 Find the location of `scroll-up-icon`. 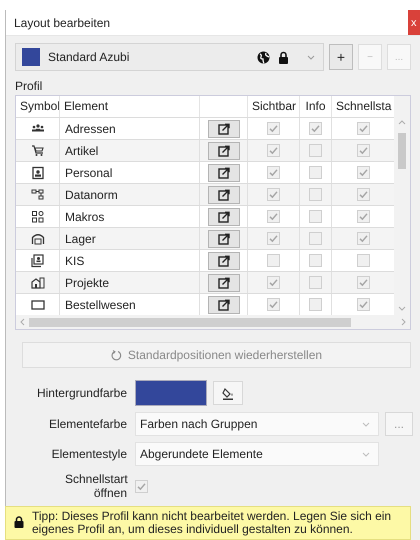

scroll-up-icon is located at coordinates (402, 122).